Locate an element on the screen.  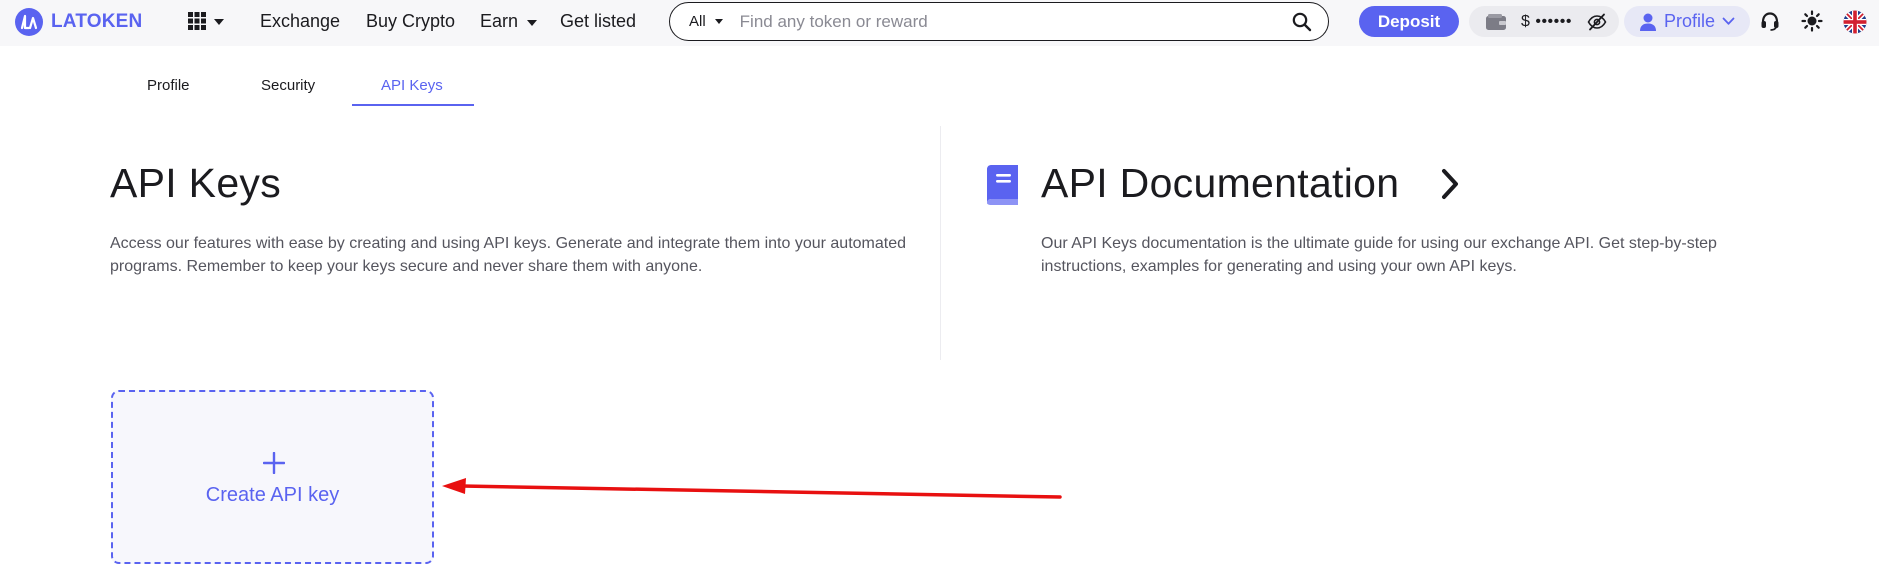
book-icon is located at coordinates (1002, 185).